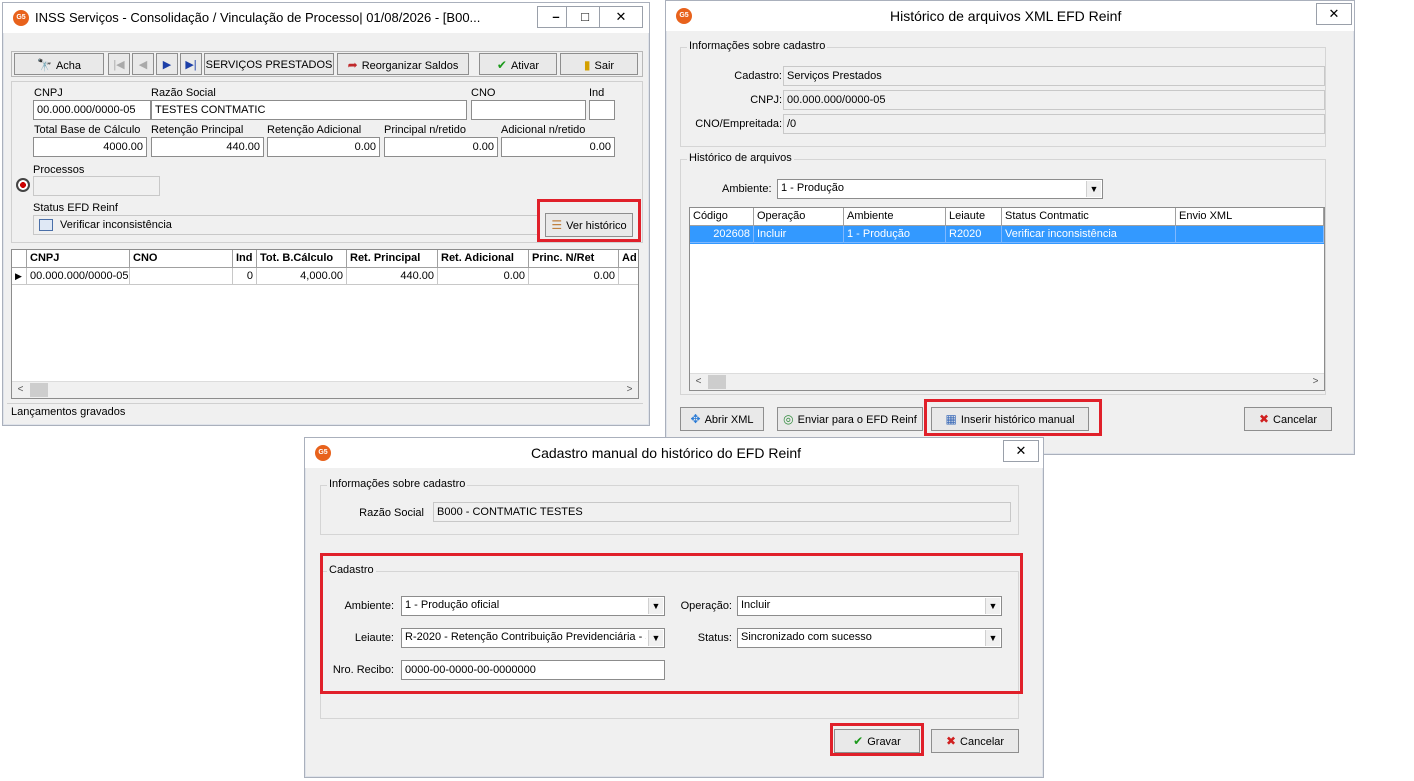 This screenshot has width=1414, height=781. Describe the element at coordinates (191, 64) in the screenshot. I see `last-record-button: ▶|` at that location.